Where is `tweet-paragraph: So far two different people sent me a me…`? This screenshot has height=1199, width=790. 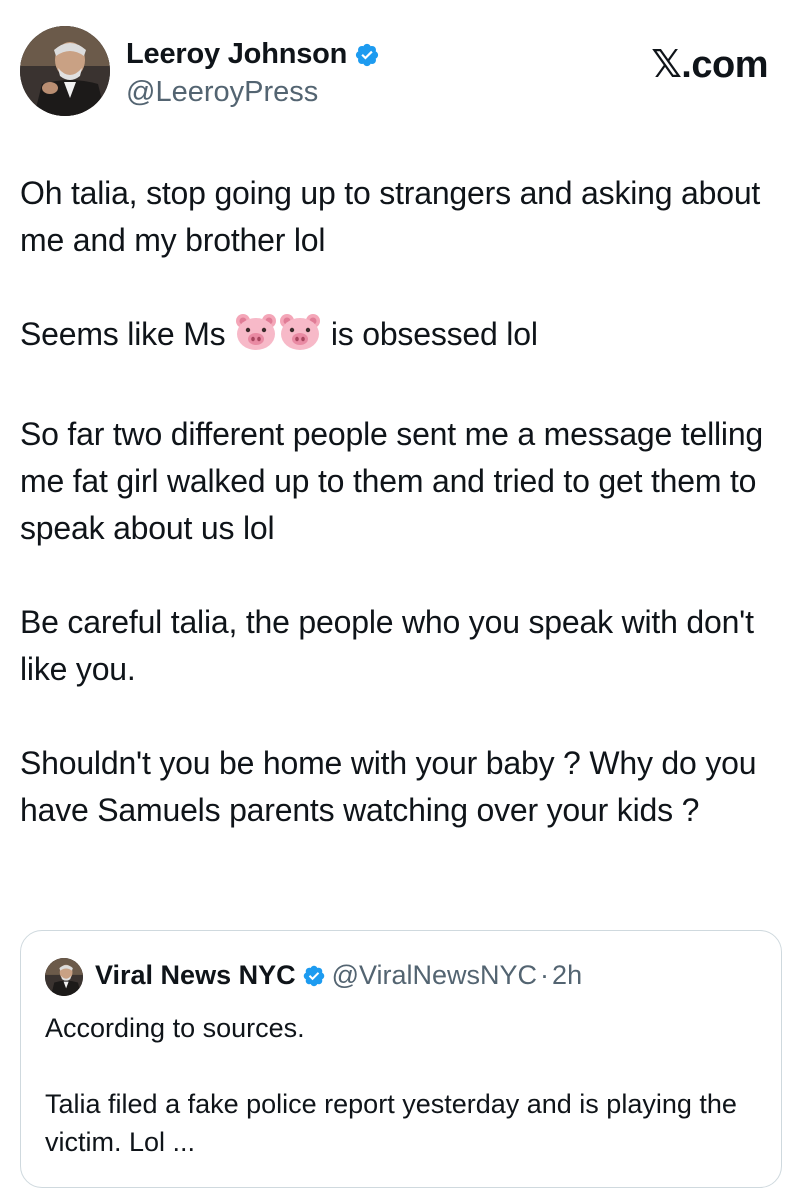 tweet-paragraph: So far two different people sent me a me… is located at coordinates (392, 481).